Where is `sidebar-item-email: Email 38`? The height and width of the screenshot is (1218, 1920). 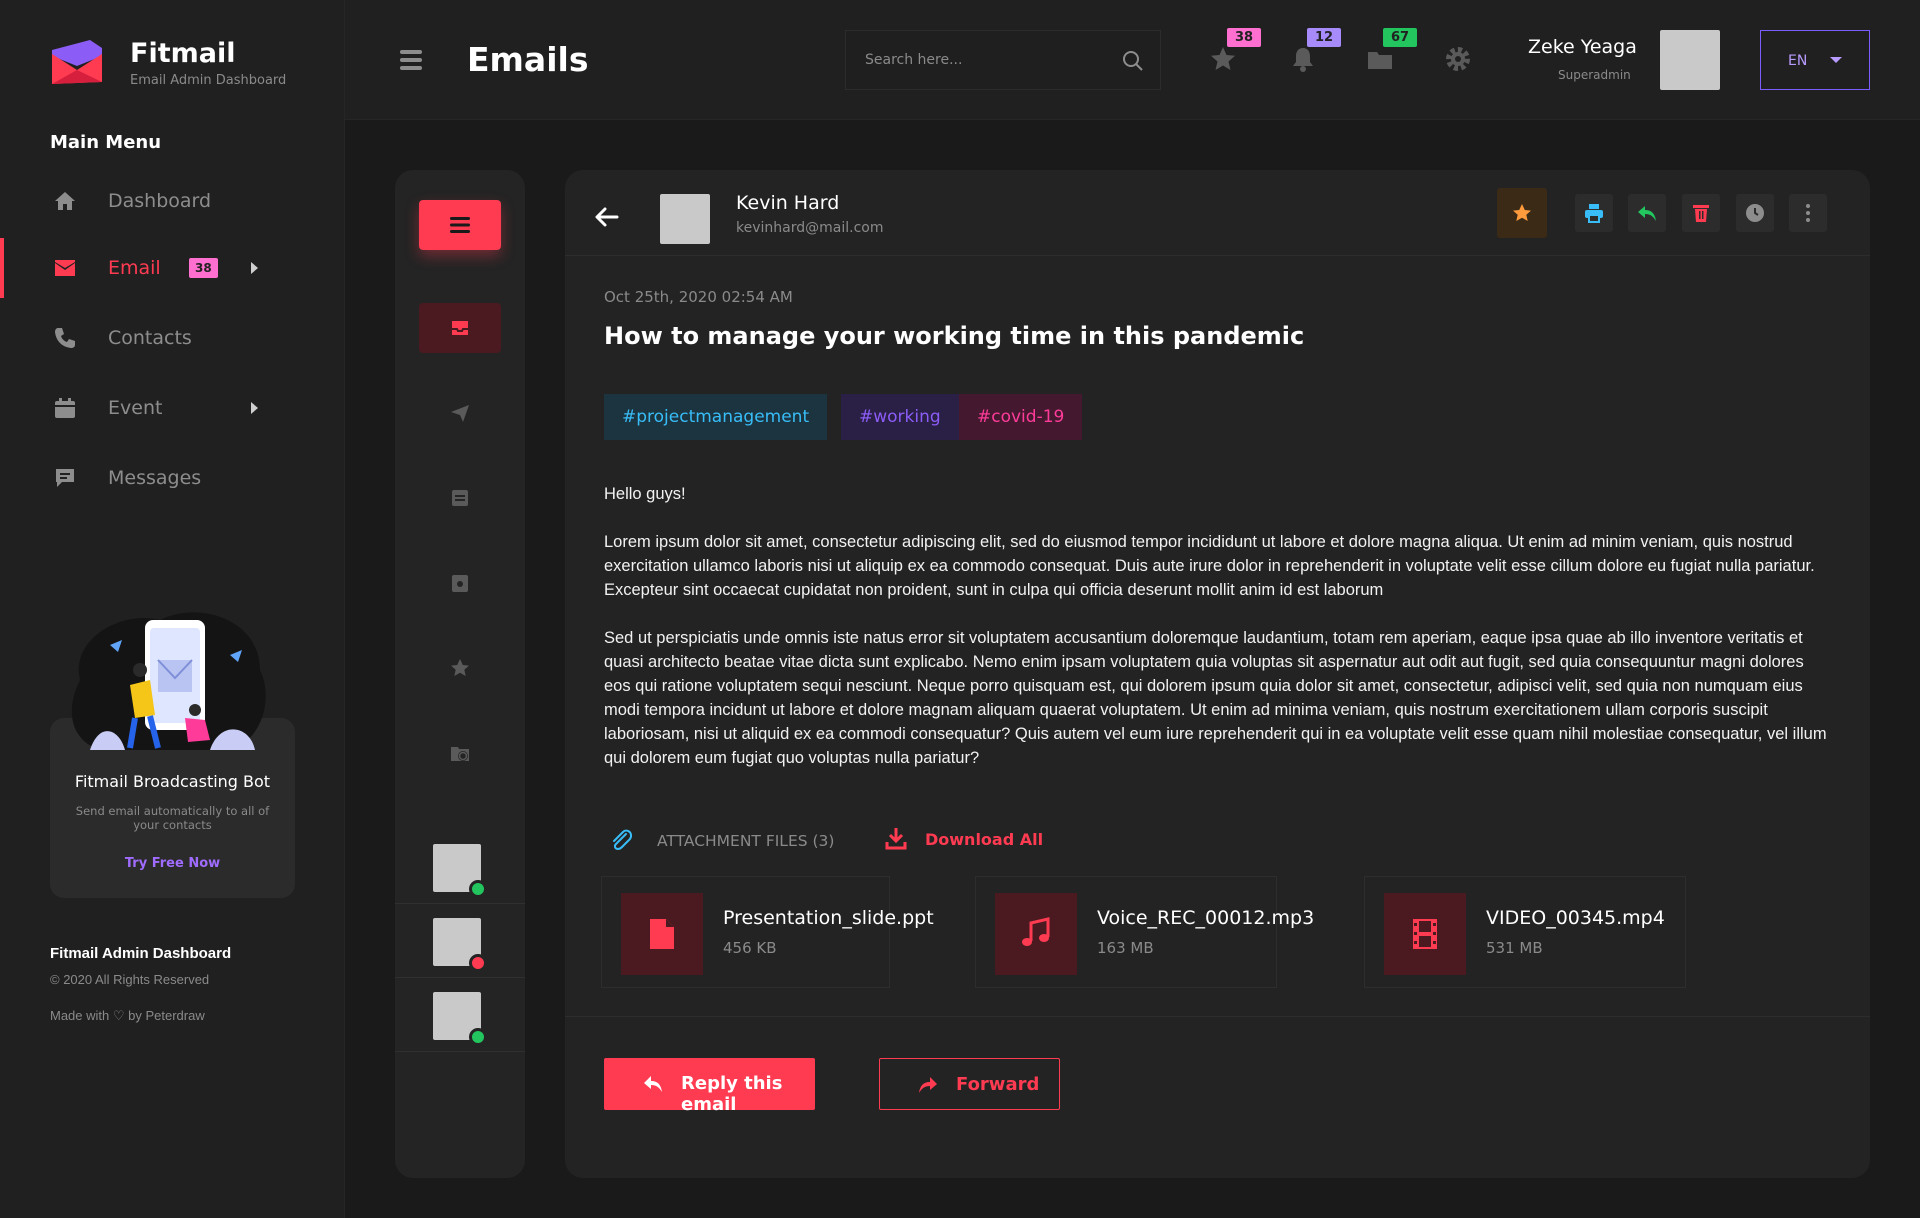
sidebar-item-email: Email 38 is located at coordinates (172, 268).